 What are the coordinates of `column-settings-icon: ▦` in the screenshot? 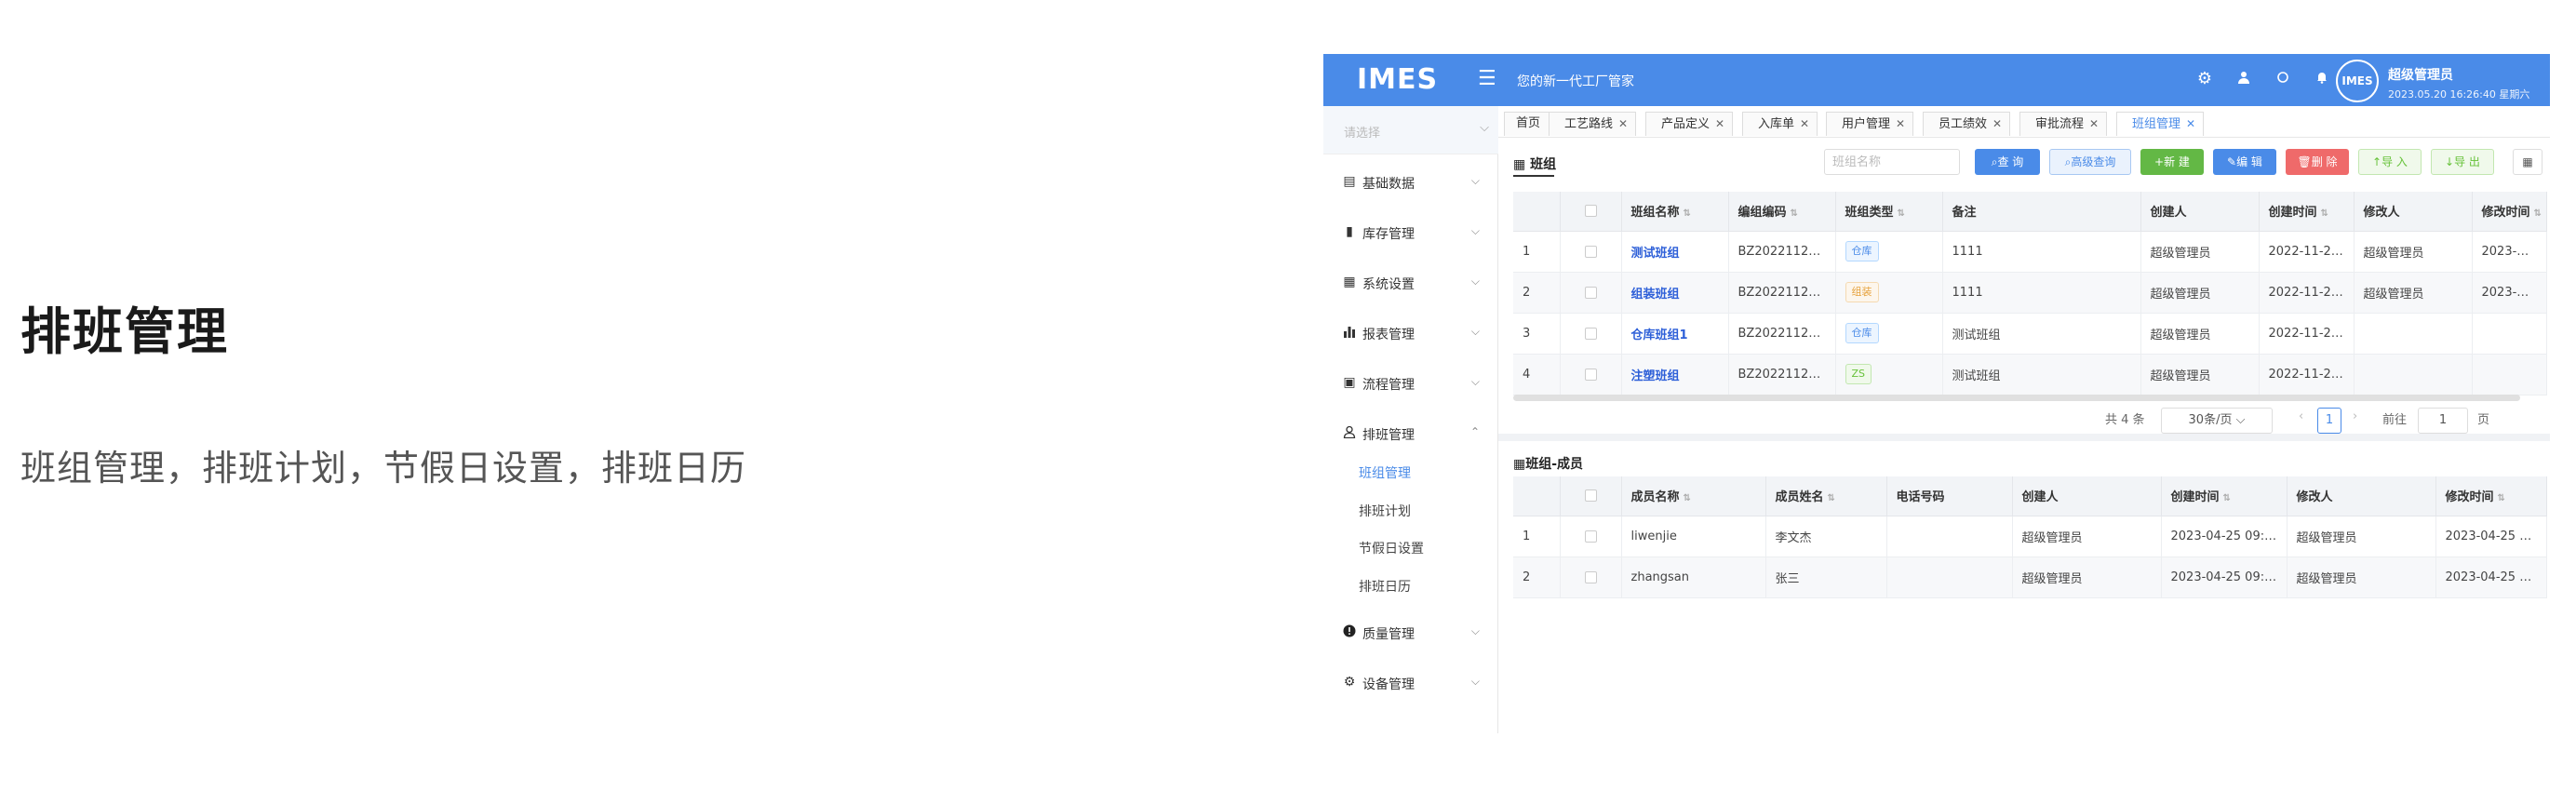 It's located at (2527, 162).